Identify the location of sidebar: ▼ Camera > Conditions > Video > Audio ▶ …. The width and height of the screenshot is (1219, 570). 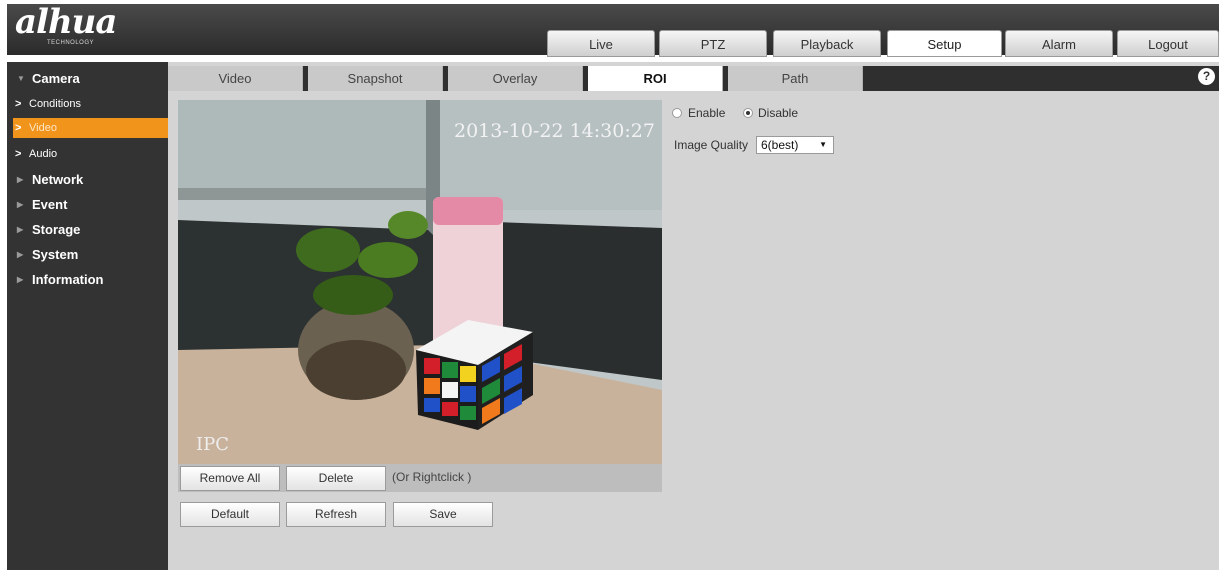
(87, 316).